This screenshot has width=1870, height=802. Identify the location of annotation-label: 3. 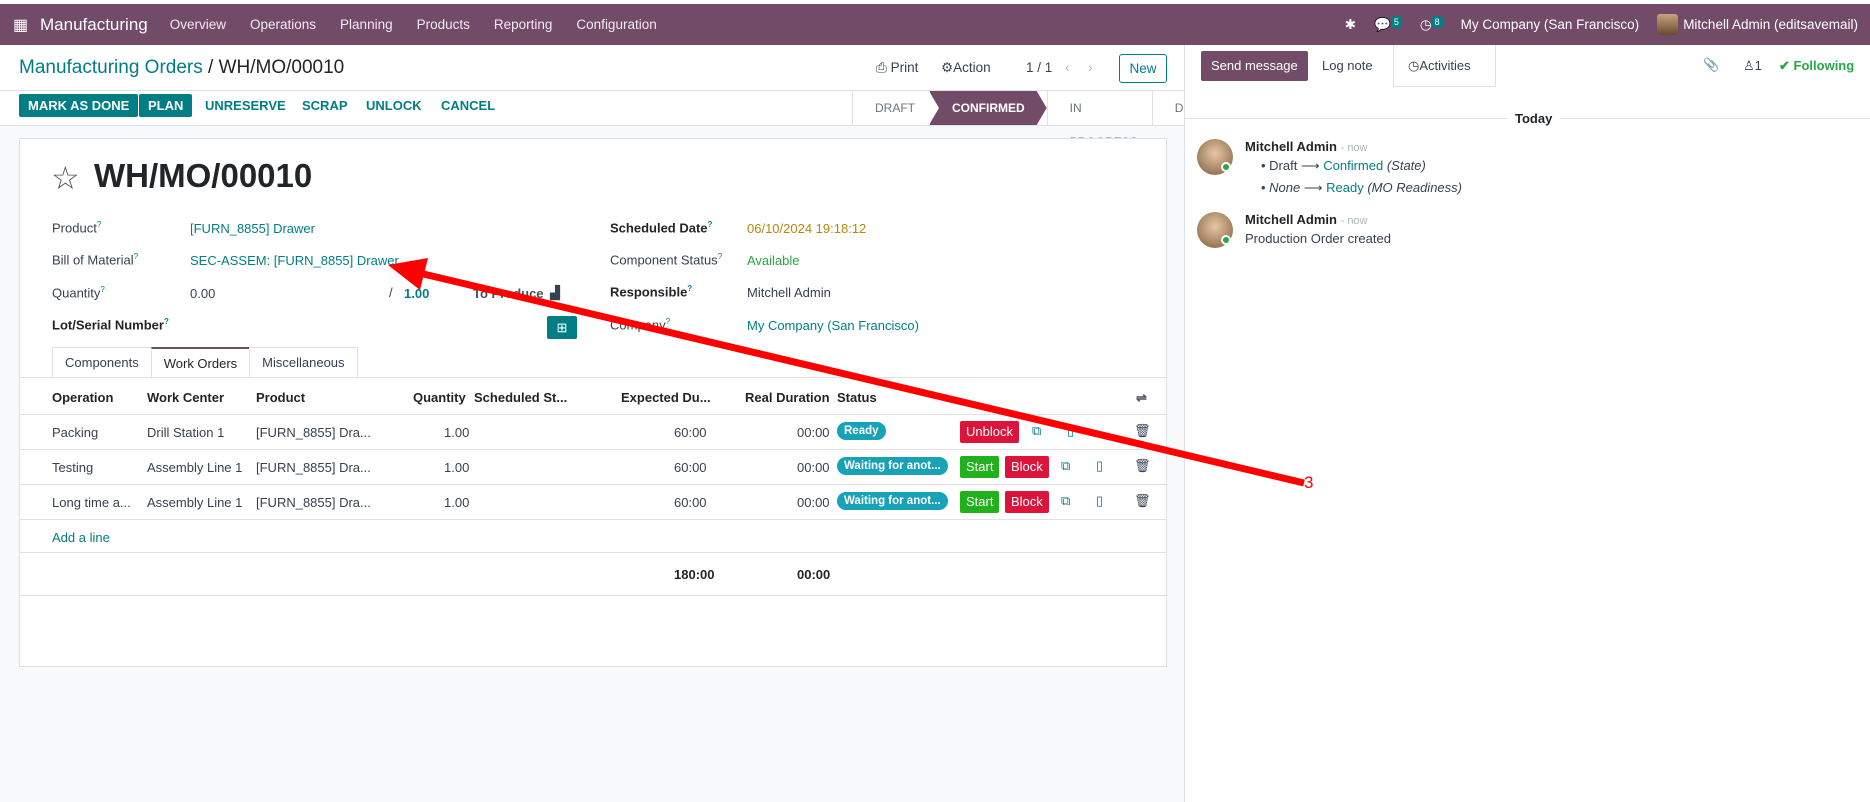
(1309, 482).